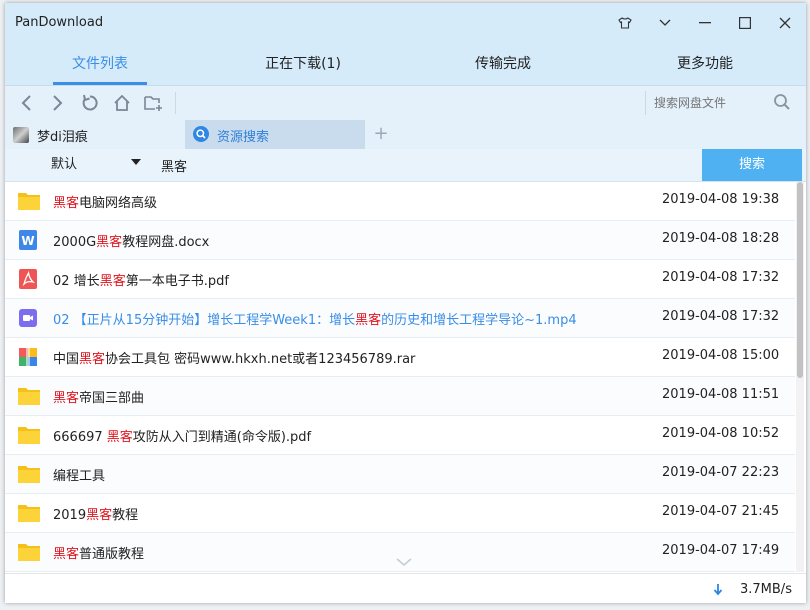 The width and height of the screenshot is (810, 610). What do you see at coordinates (21, 135) in the screenshot?
I see `avatar` at bounding box center [21, 135].